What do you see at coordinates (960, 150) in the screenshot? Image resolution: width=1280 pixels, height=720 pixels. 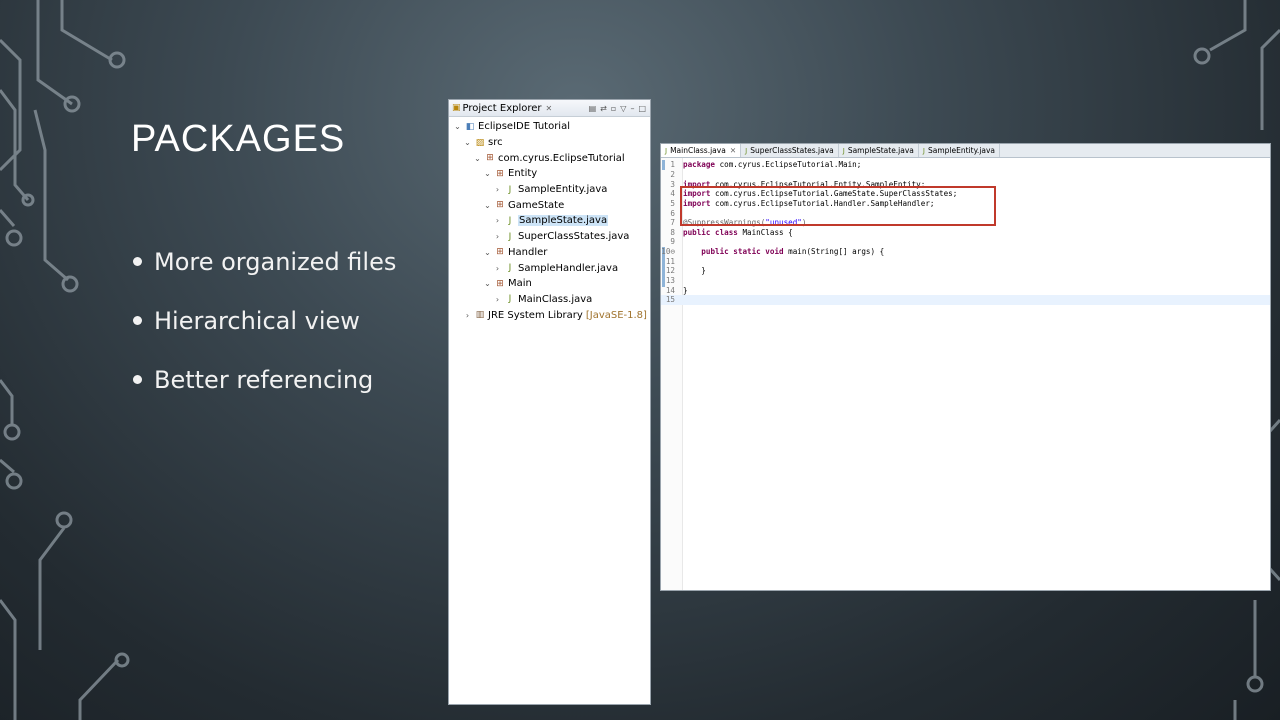 I see `editor-tab: J SampleEntity.java` at bounding box center [960, 150].